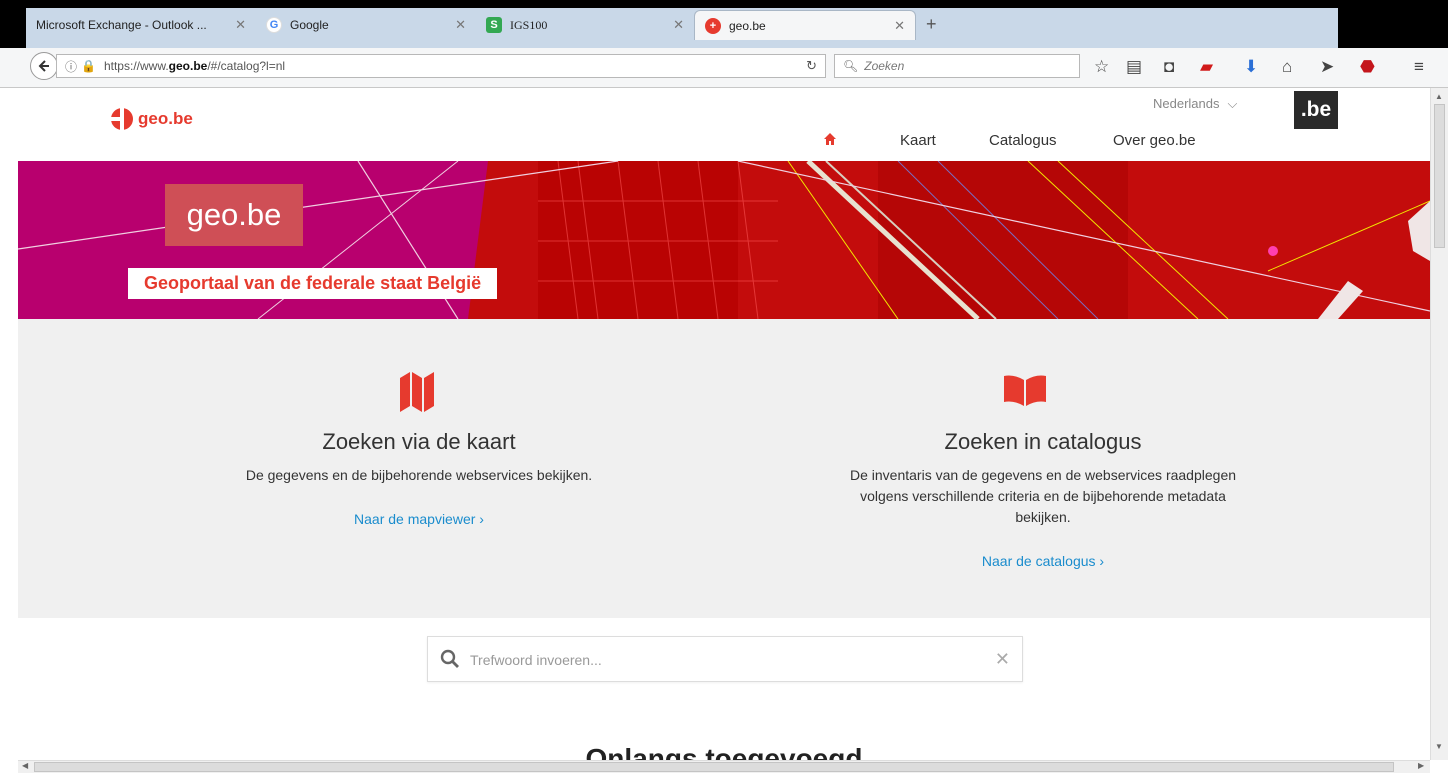 Image resolution: width=1448 pixels, height=773 pixels. Describe the element at coordinates (884, 66) in the screenshot. I see `search-placeholder: Zoeken` at that location.